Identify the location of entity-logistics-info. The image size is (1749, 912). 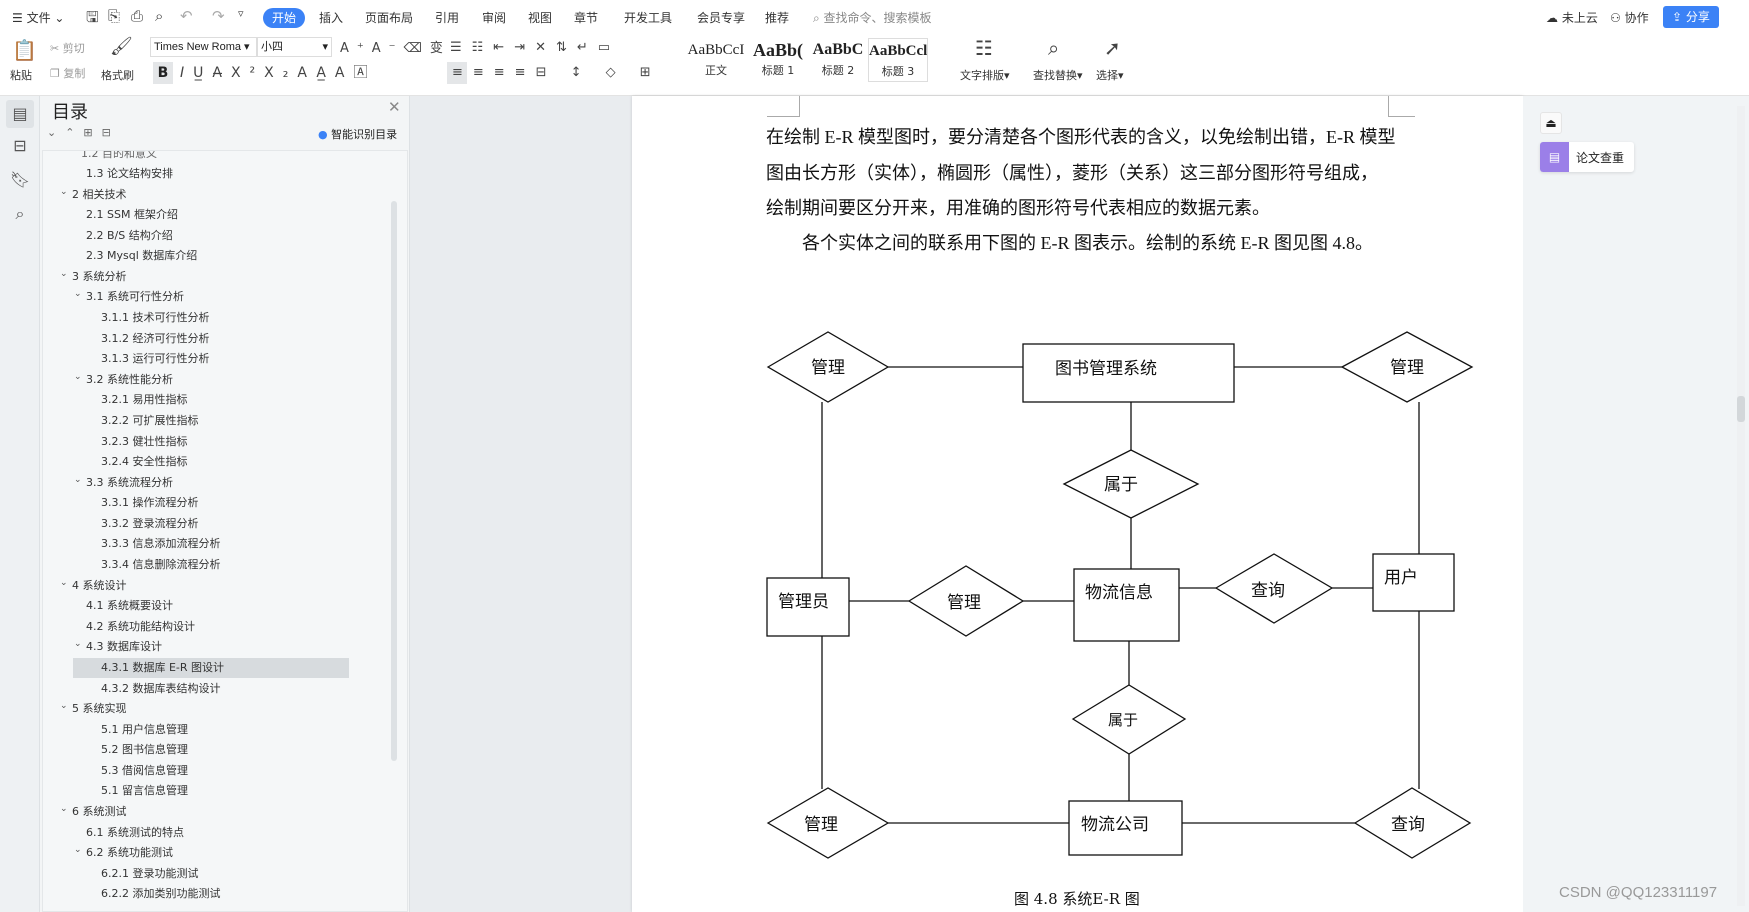
(1126, 605).